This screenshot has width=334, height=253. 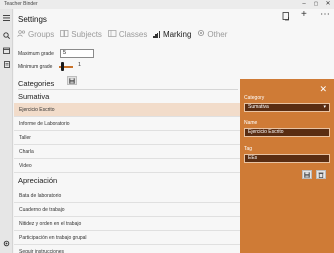 I want to click on trash-icon, so click(x=321, y=175).